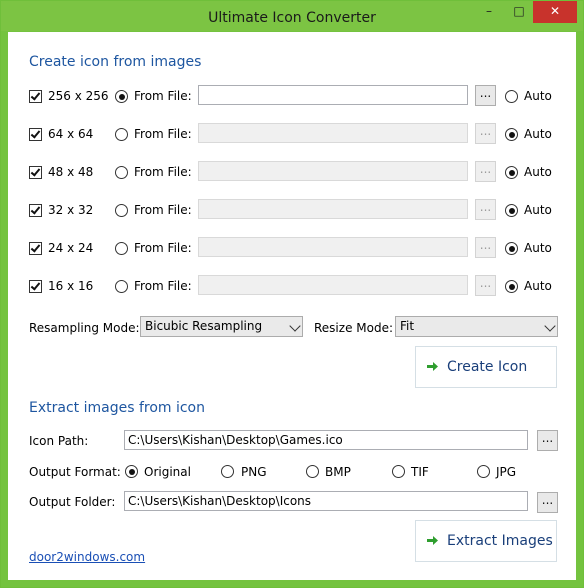 This screenshot has width=584, height=588. I want to click on size-label: 24 x 24, so click(71, 248).